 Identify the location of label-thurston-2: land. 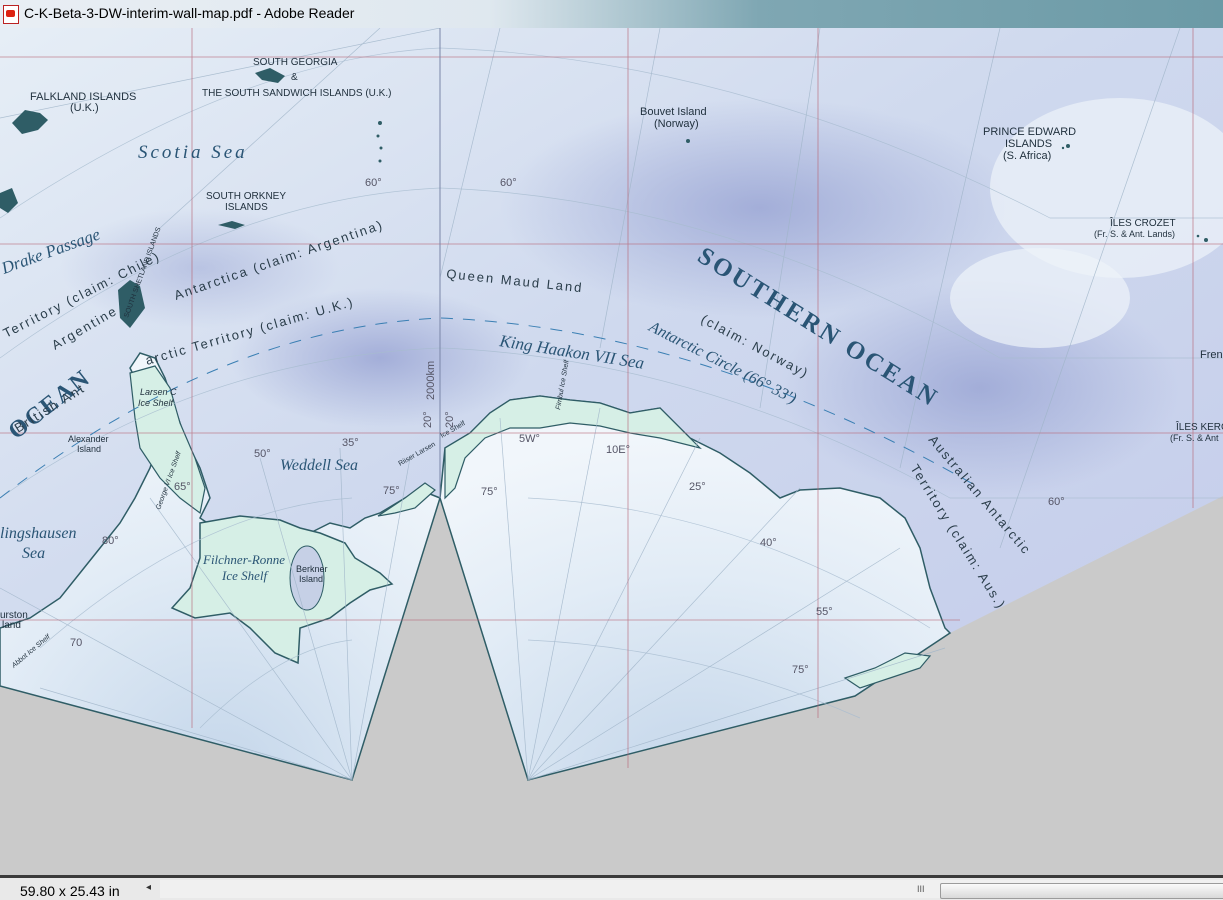
(11, 625).